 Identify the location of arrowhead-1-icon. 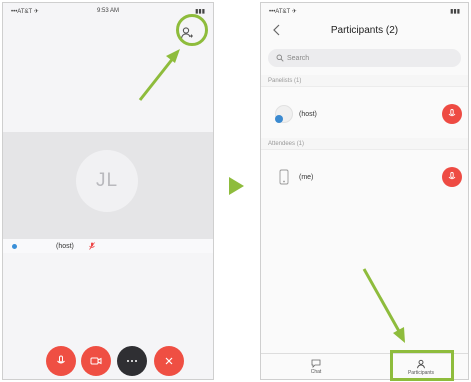
(173, 56).